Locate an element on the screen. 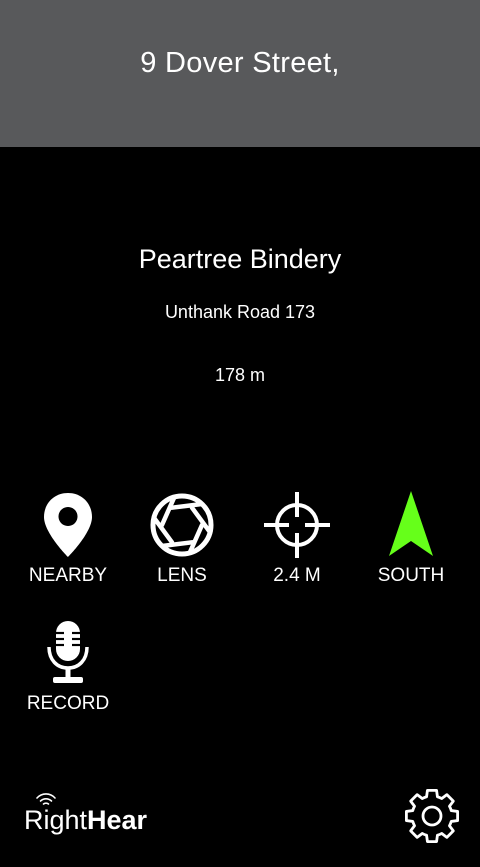 This screenshot has width=480, height=867. camera-aperture-icon is located at coordinates (182, 525).